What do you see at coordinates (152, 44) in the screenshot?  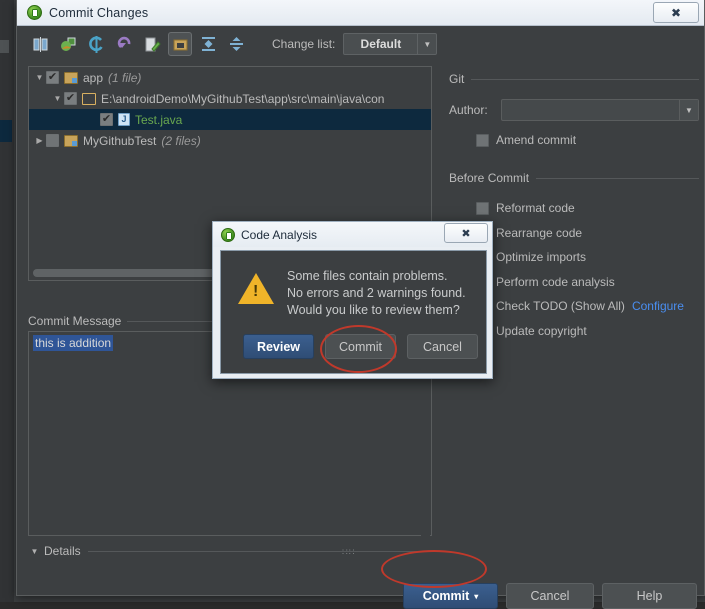 I see `edit-source-icon` at bounding box center [152, 44].